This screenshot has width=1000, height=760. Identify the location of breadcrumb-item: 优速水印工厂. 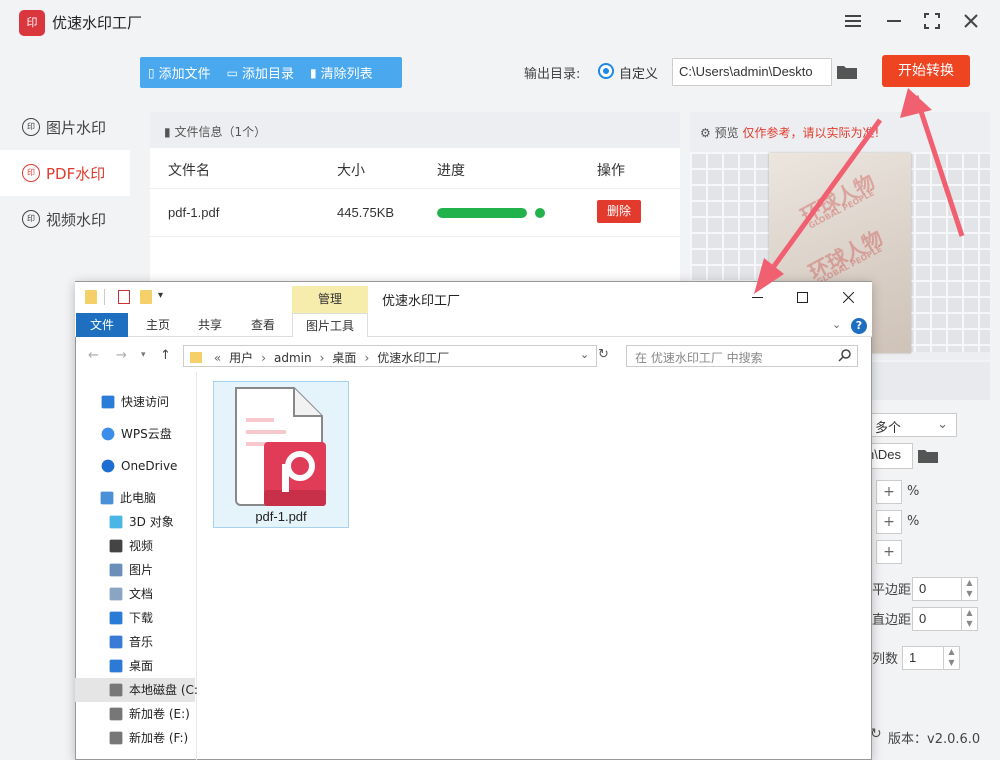
(413, 358).